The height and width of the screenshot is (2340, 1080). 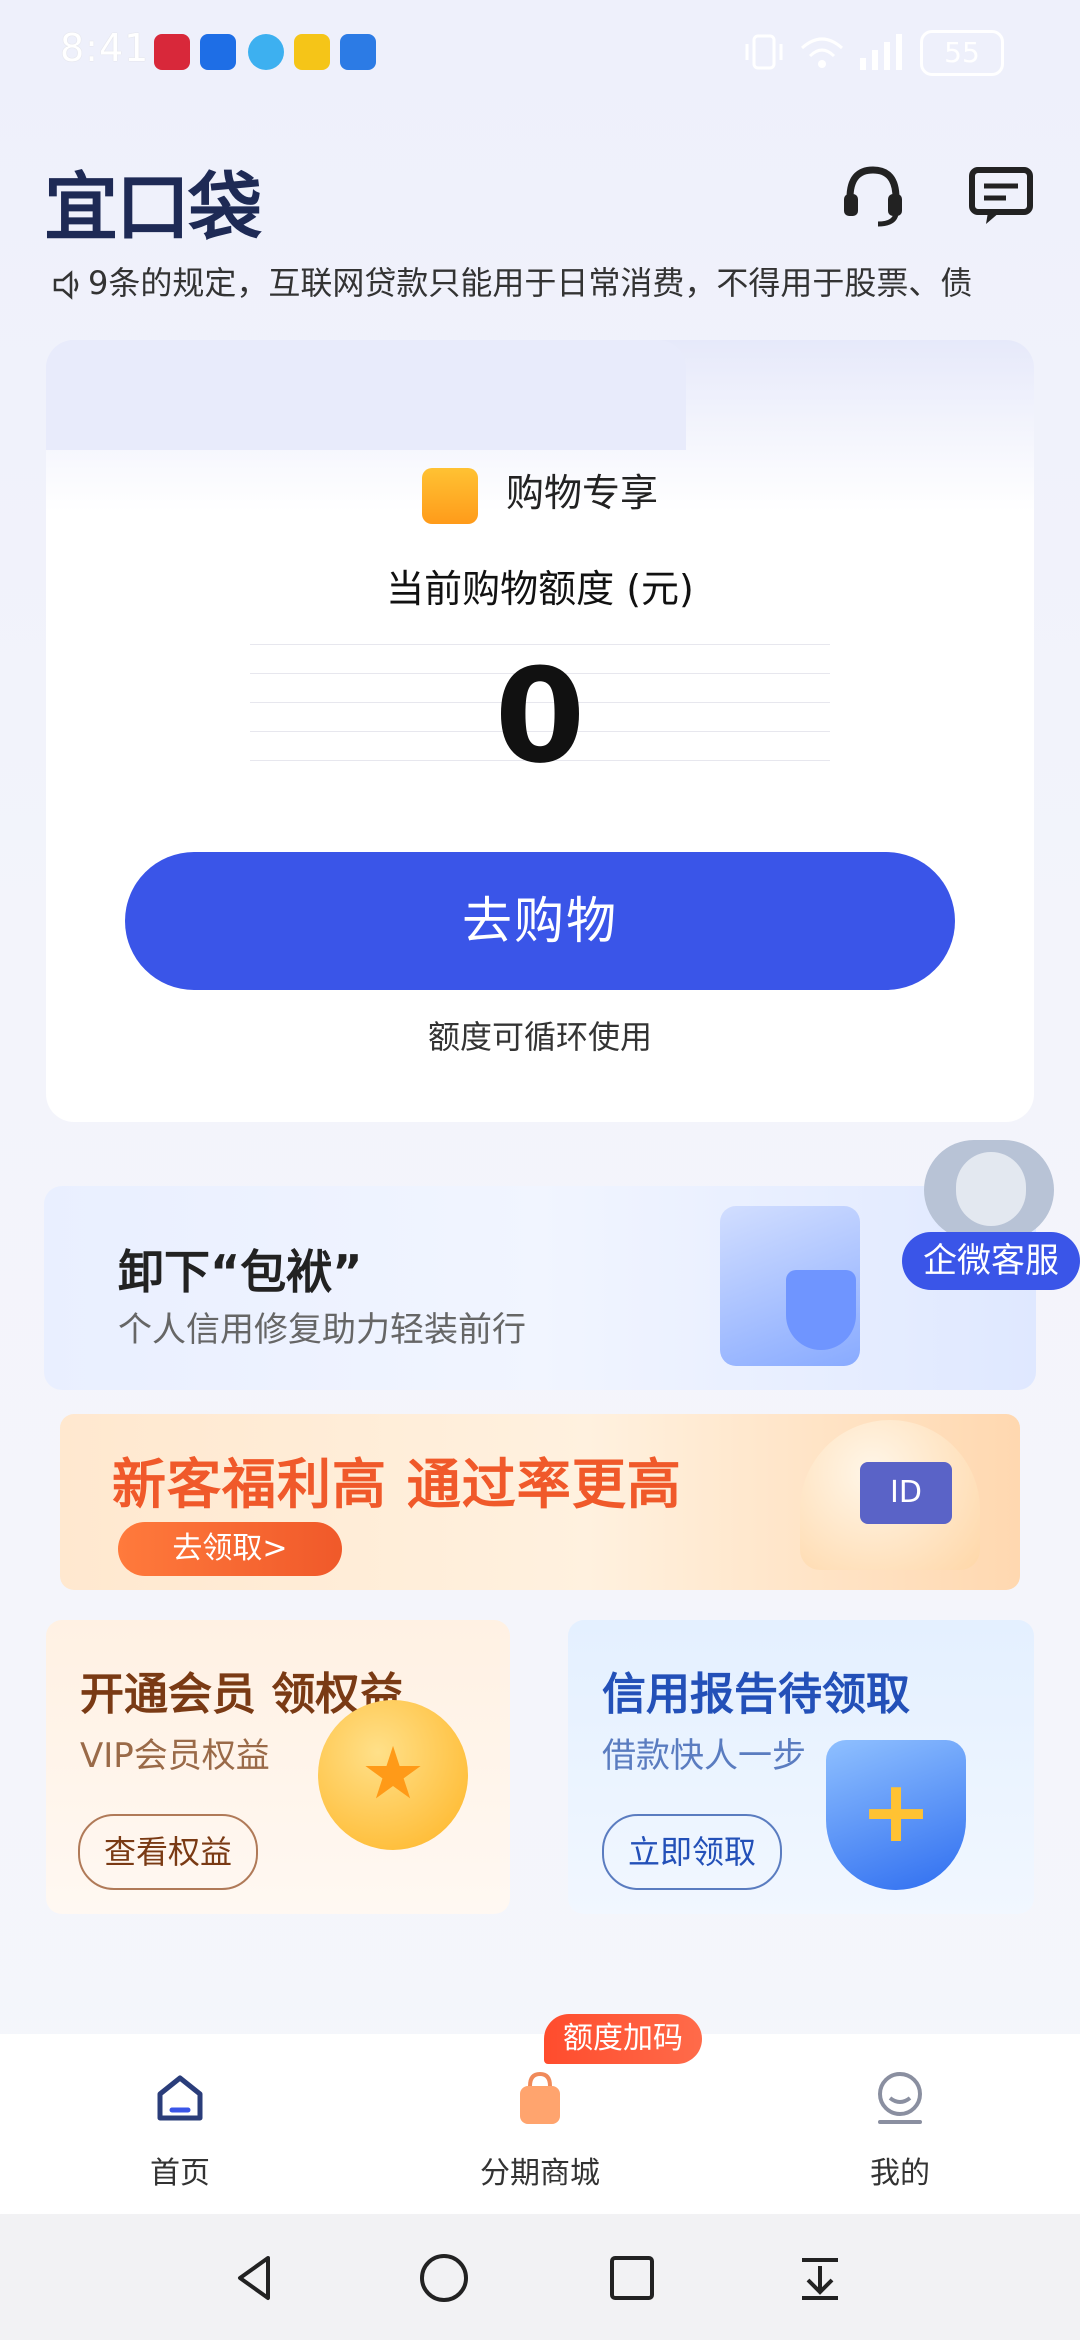 What do you see at coordinates (393, 1773) in the screenshot?
I see `star-icon: ★` at bounding box center [393, 1773].